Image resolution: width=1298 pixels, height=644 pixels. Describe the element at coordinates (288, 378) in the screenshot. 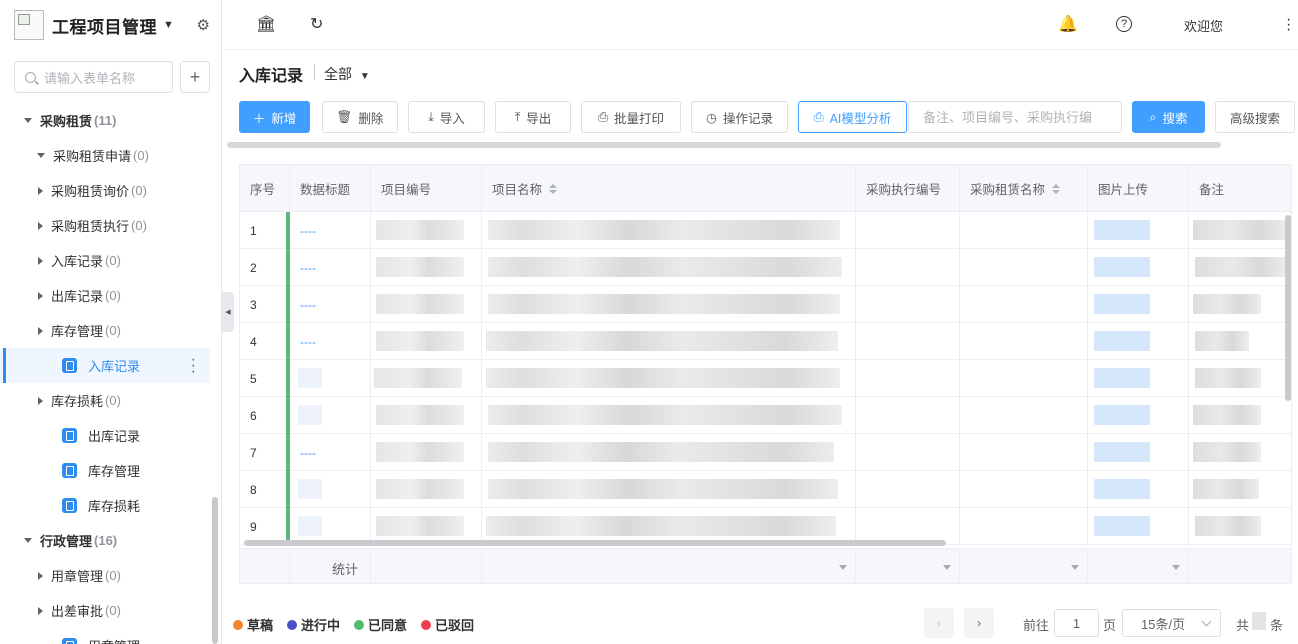

I see `row-status-indicator` at that location.